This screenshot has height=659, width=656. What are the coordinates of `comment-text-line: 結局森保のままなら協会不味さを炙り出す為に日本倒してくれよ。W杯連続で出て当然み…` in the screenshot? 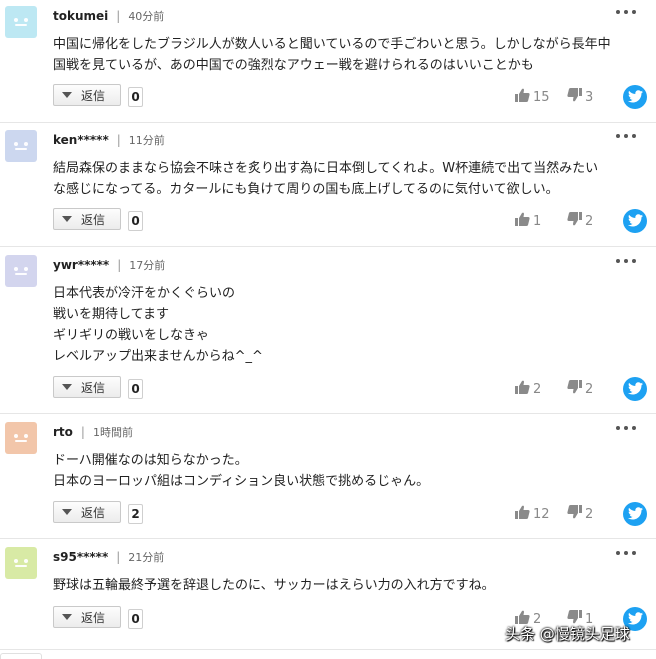 It's located at (326, 168).